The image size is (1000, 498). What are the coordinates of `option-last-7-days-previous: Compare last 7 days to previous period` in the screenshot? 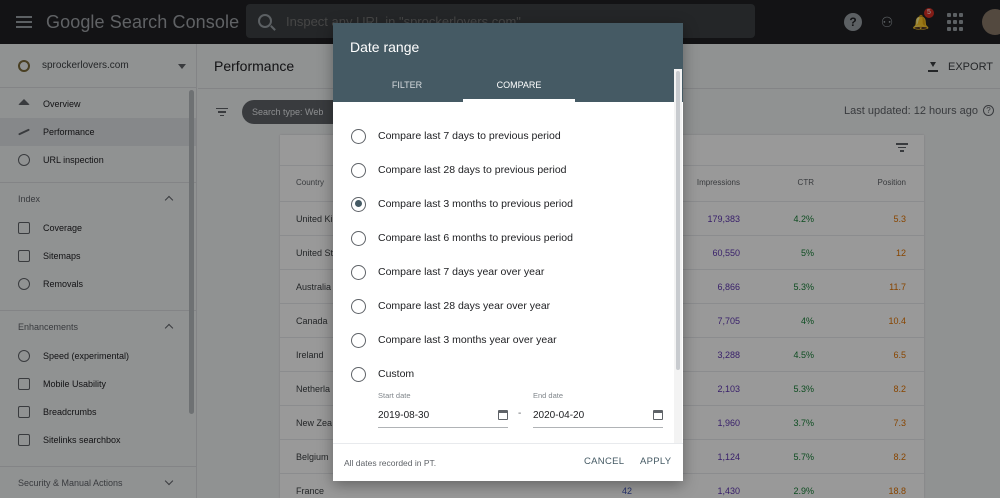 It's located at (456, 136).